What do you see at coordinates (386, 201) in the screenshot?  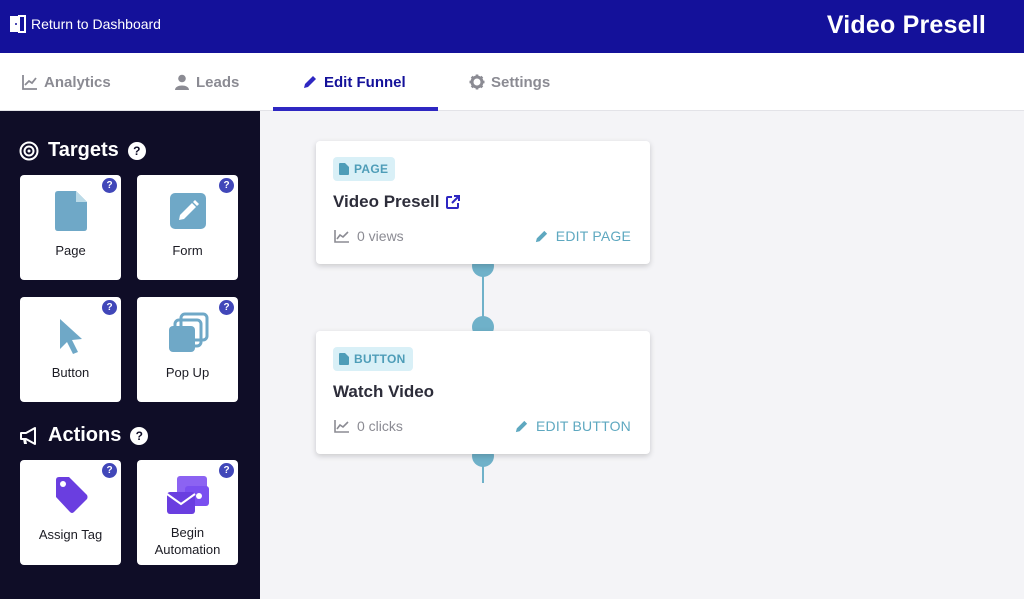 I see `step-title-text: Video Presell` at bounding box center [386, 201].